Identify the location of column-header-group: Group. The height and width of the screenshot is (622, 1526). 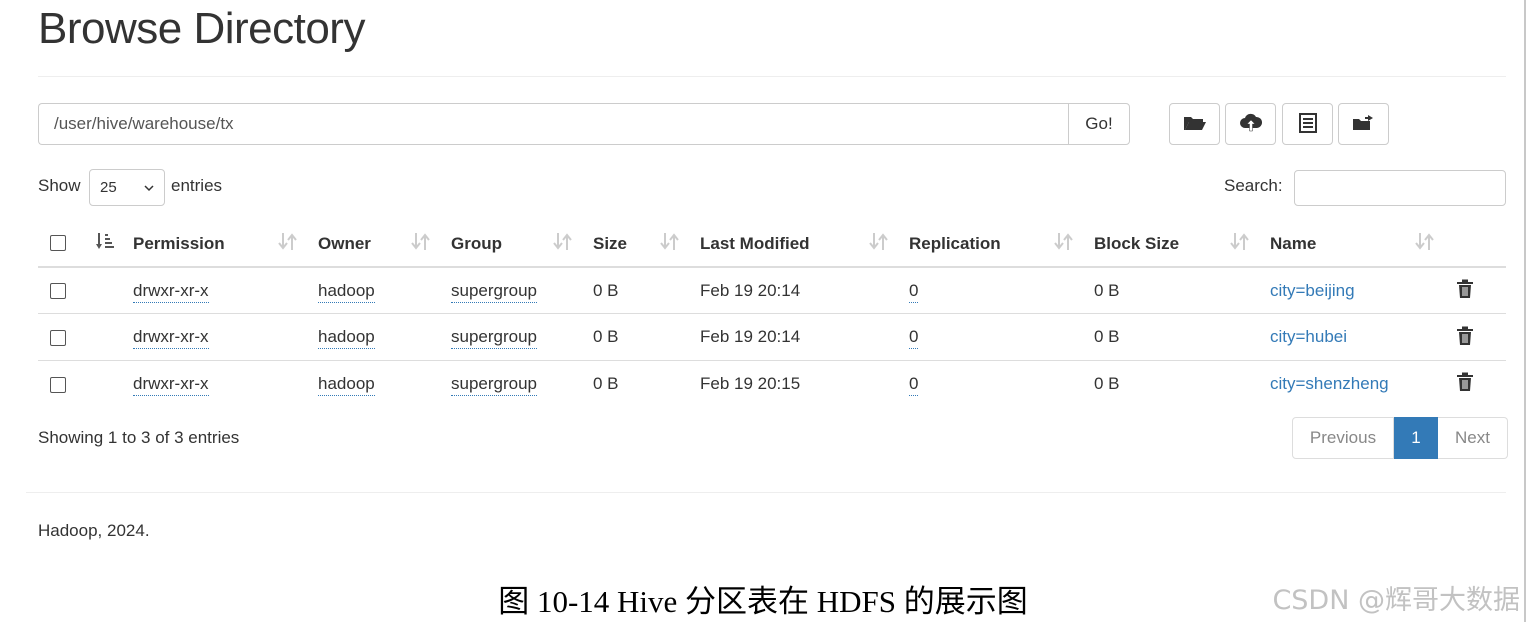
(476, 244).